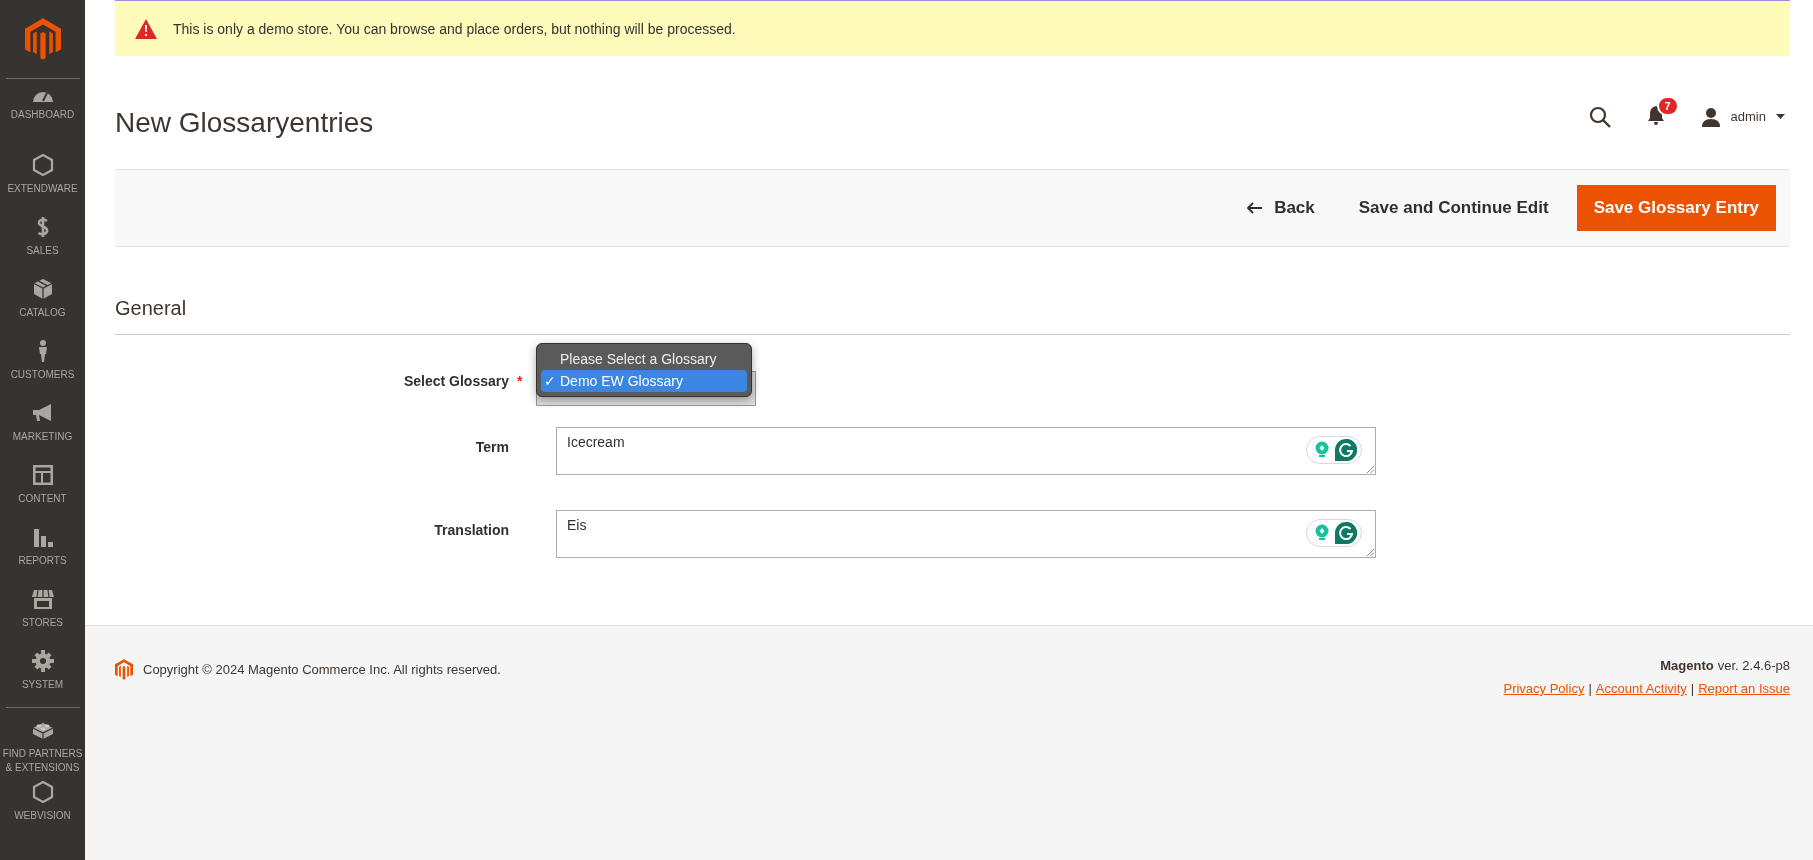 This screenshot has width=1813, height=860. What do you see at coordinates (1676, 208) in the screenshot?
I see `save-button: Save Glossary Entry` at bounding box center [1676, 208].